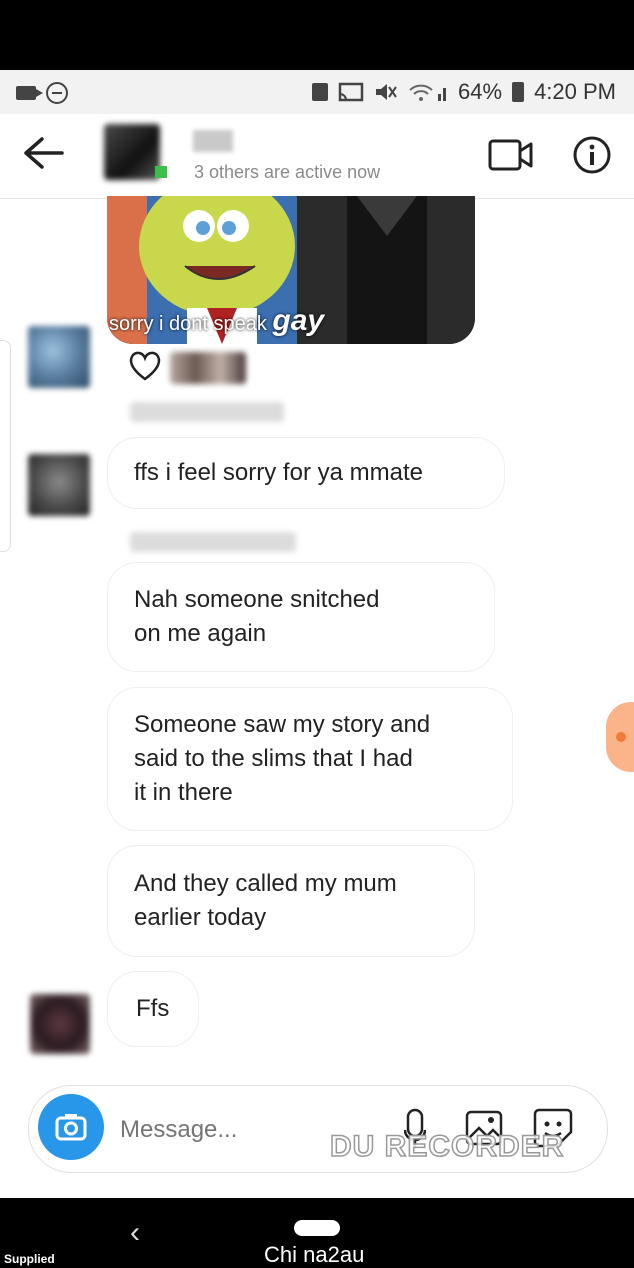 The height and width of the screenshot is (1268, 634). I want to click on message-line: Someone saw my story and, so click(282, 724).